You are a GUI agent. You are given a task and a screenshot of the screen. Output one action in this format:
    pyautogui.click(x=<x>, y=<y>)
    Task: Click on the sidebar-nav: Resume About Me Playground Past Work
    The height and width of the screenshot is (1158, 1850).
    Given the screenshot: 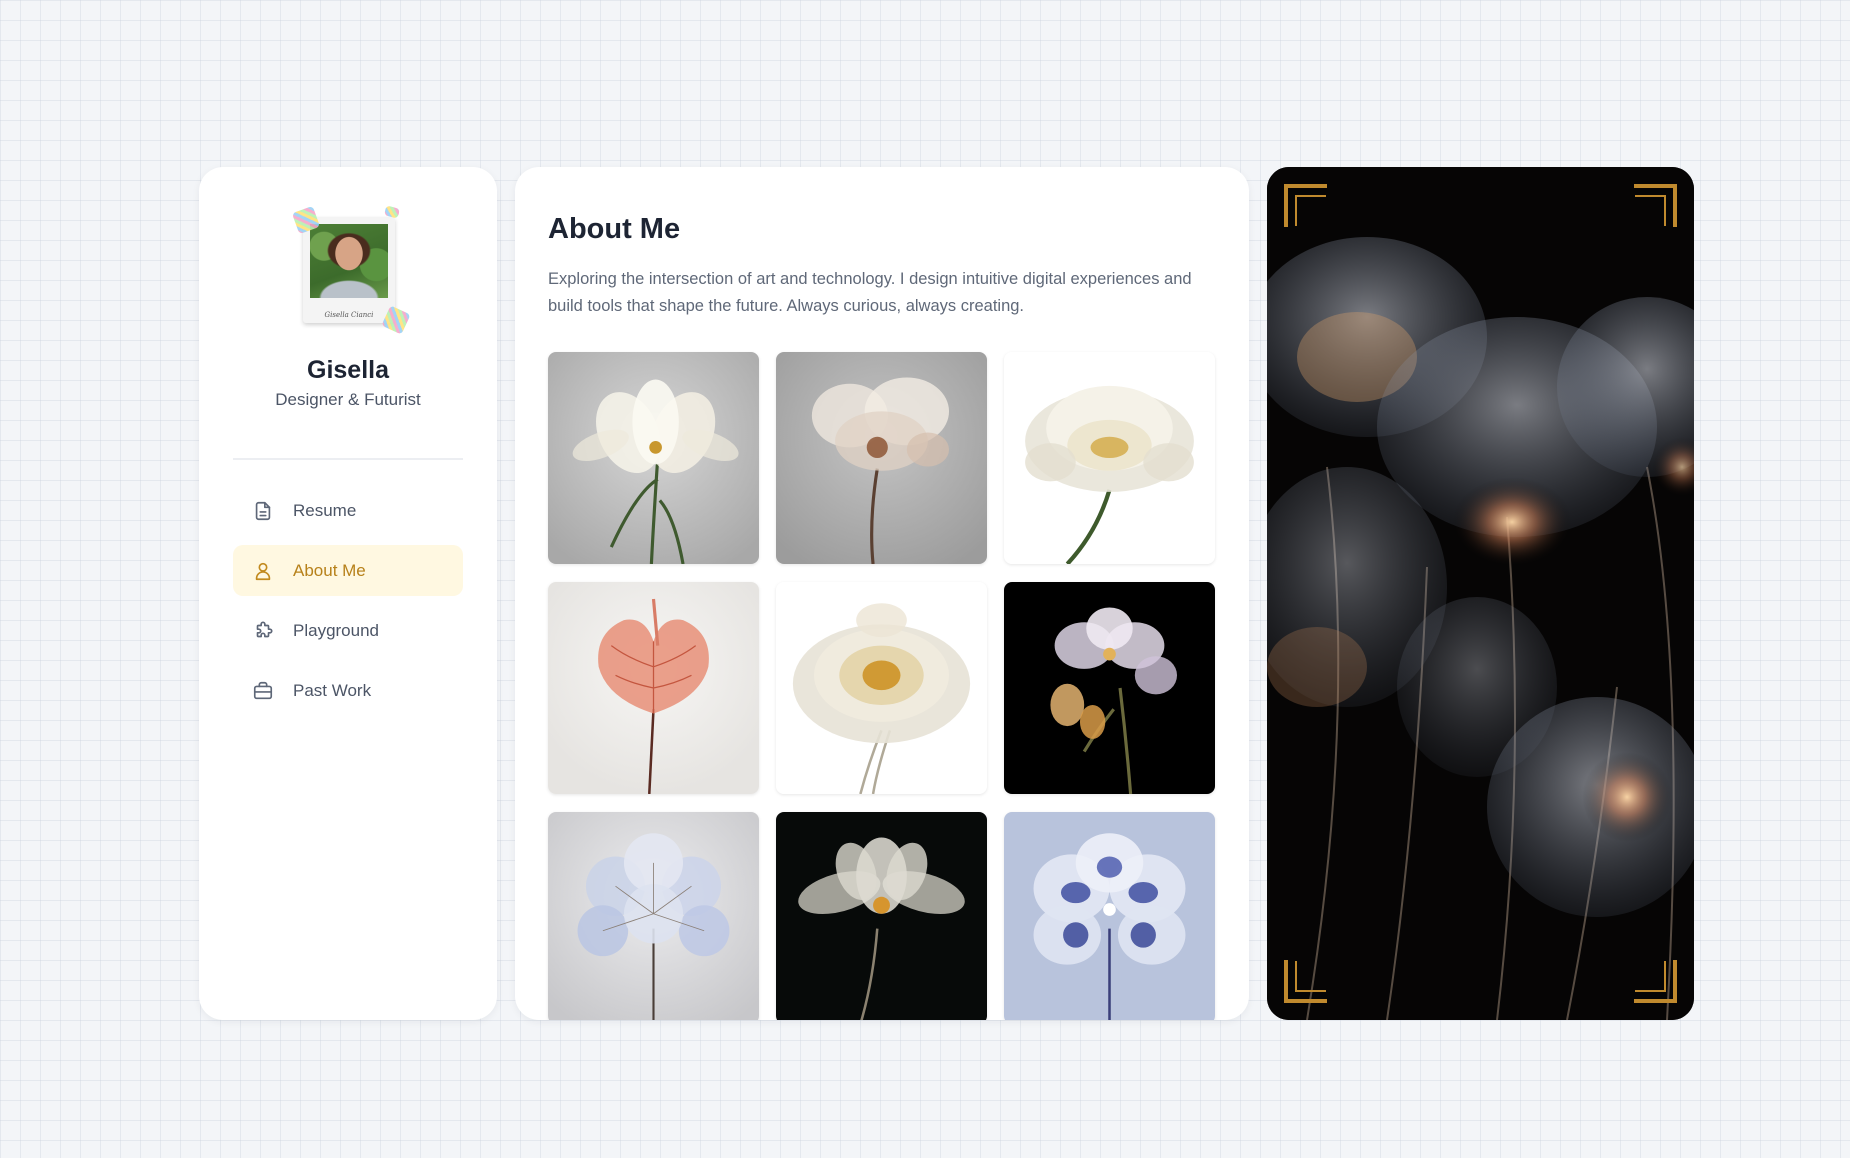 What is the action you would take?
    pyautogui.click(x=348, y=605)
    